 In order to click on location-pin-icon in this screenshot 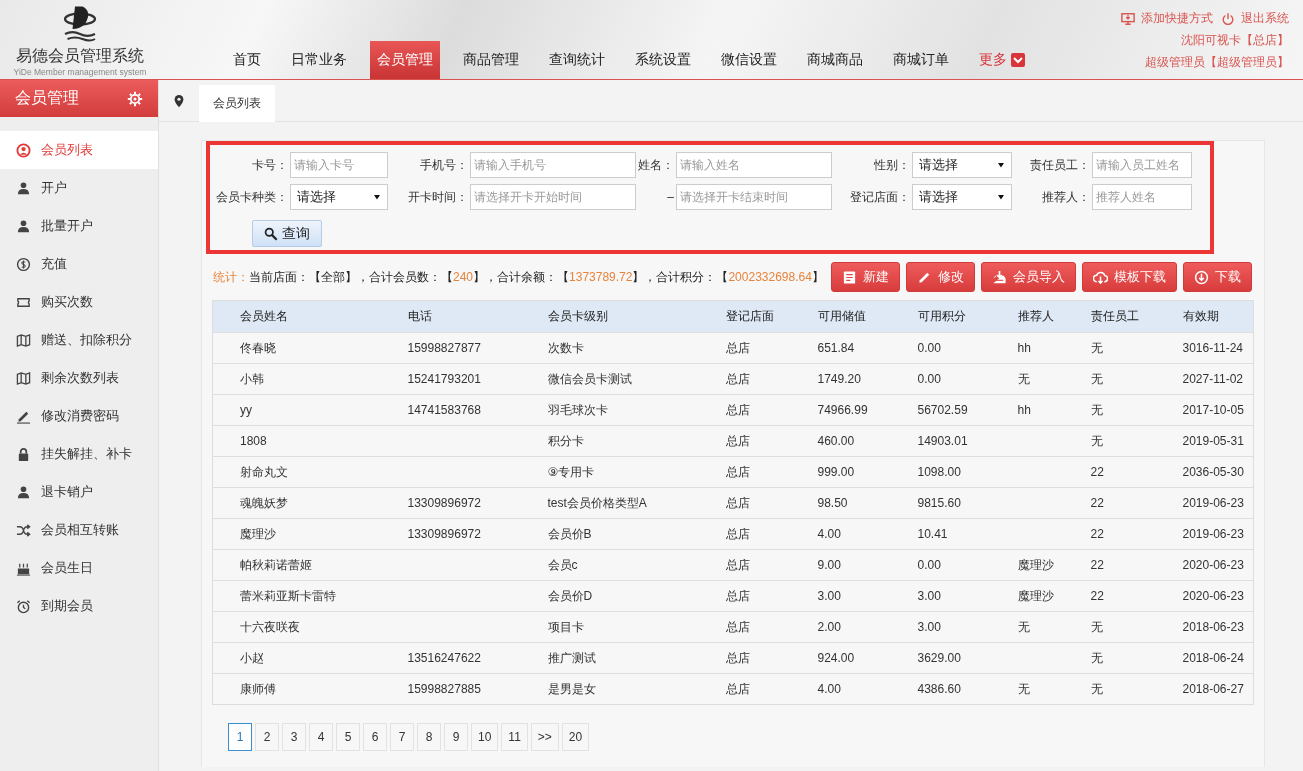, I will do `click(179, 100)`.